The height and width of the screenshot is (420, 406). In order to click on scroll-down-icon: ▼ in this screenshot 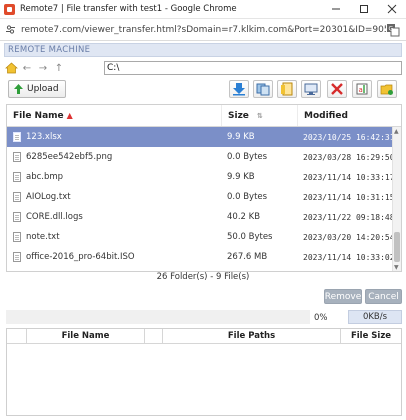, I will do `click(396, 267)`.